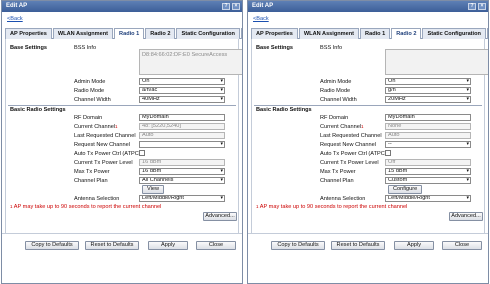 The image size is (490, 284). I want to click on current-tx-power-field: Off, so click(428, 162).